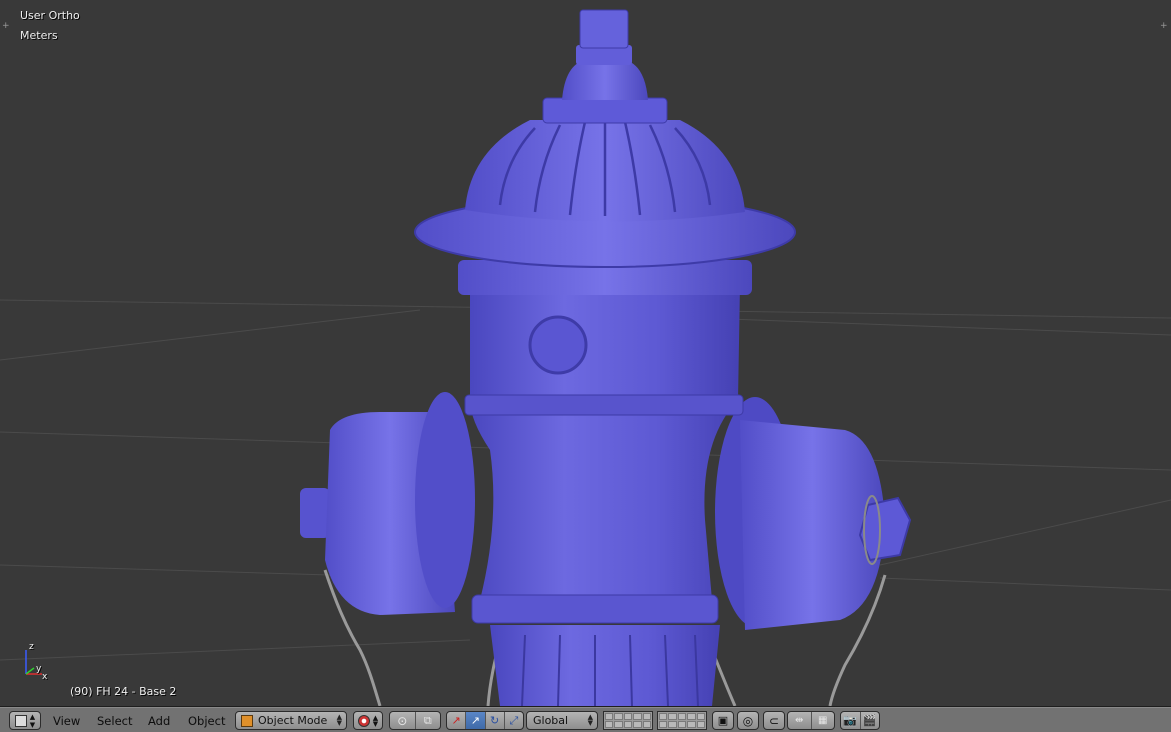 This screenshot has width=1171, height=732. Describe the element at coordinates (39, 35) in the screenshot. I see `units-label: Meters` at that location.